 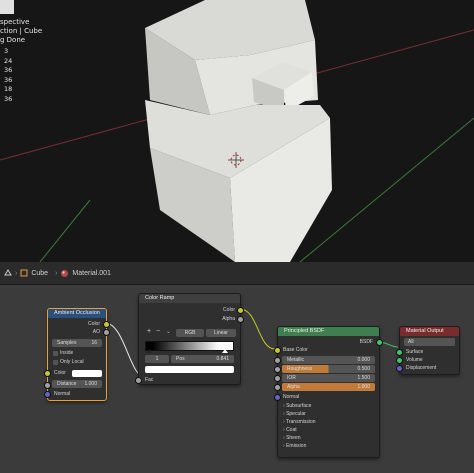 I want to click on panel-label: Sheen, so click(x=293, y=438).